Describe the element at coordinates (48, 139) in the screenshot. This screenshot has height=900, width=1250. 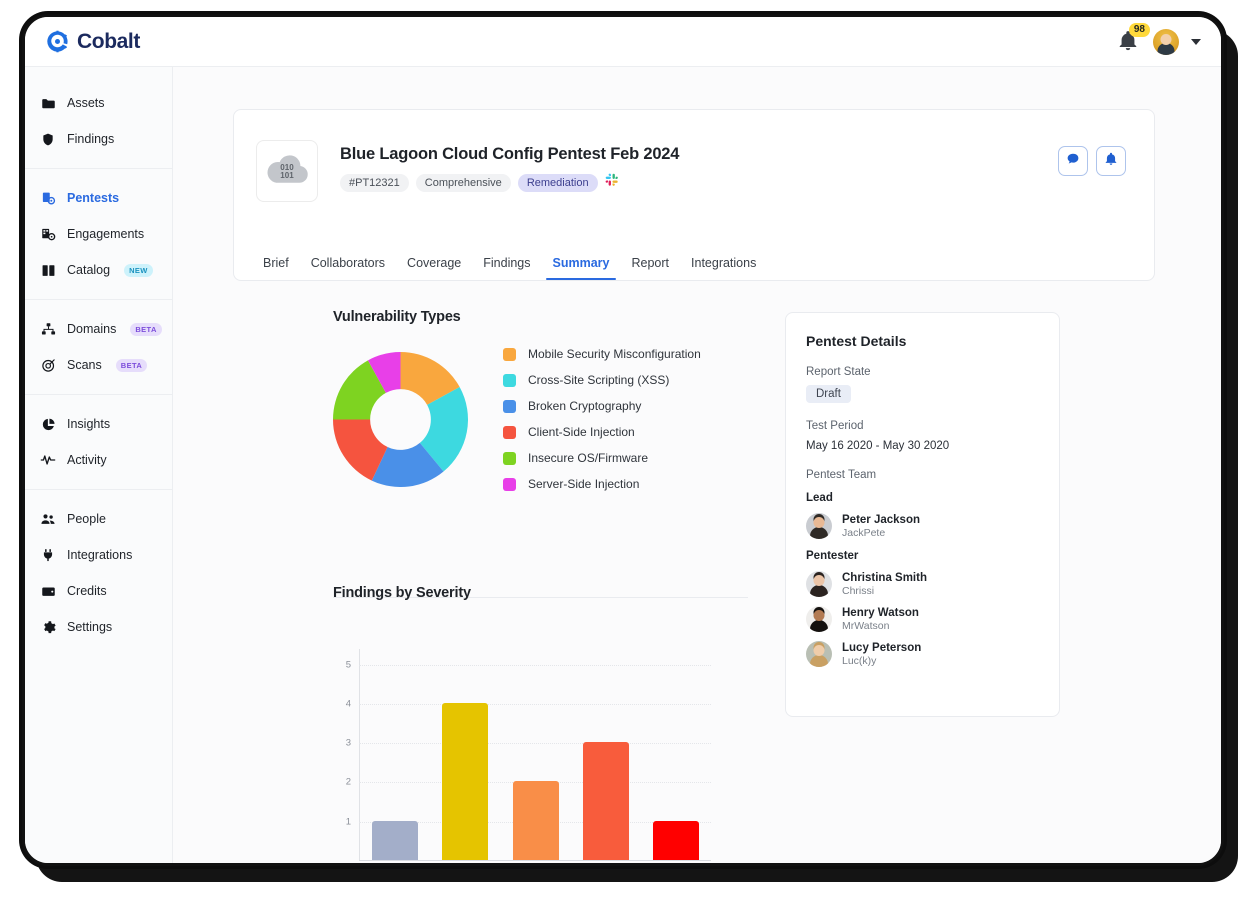
I see `shield-icon` at that location.